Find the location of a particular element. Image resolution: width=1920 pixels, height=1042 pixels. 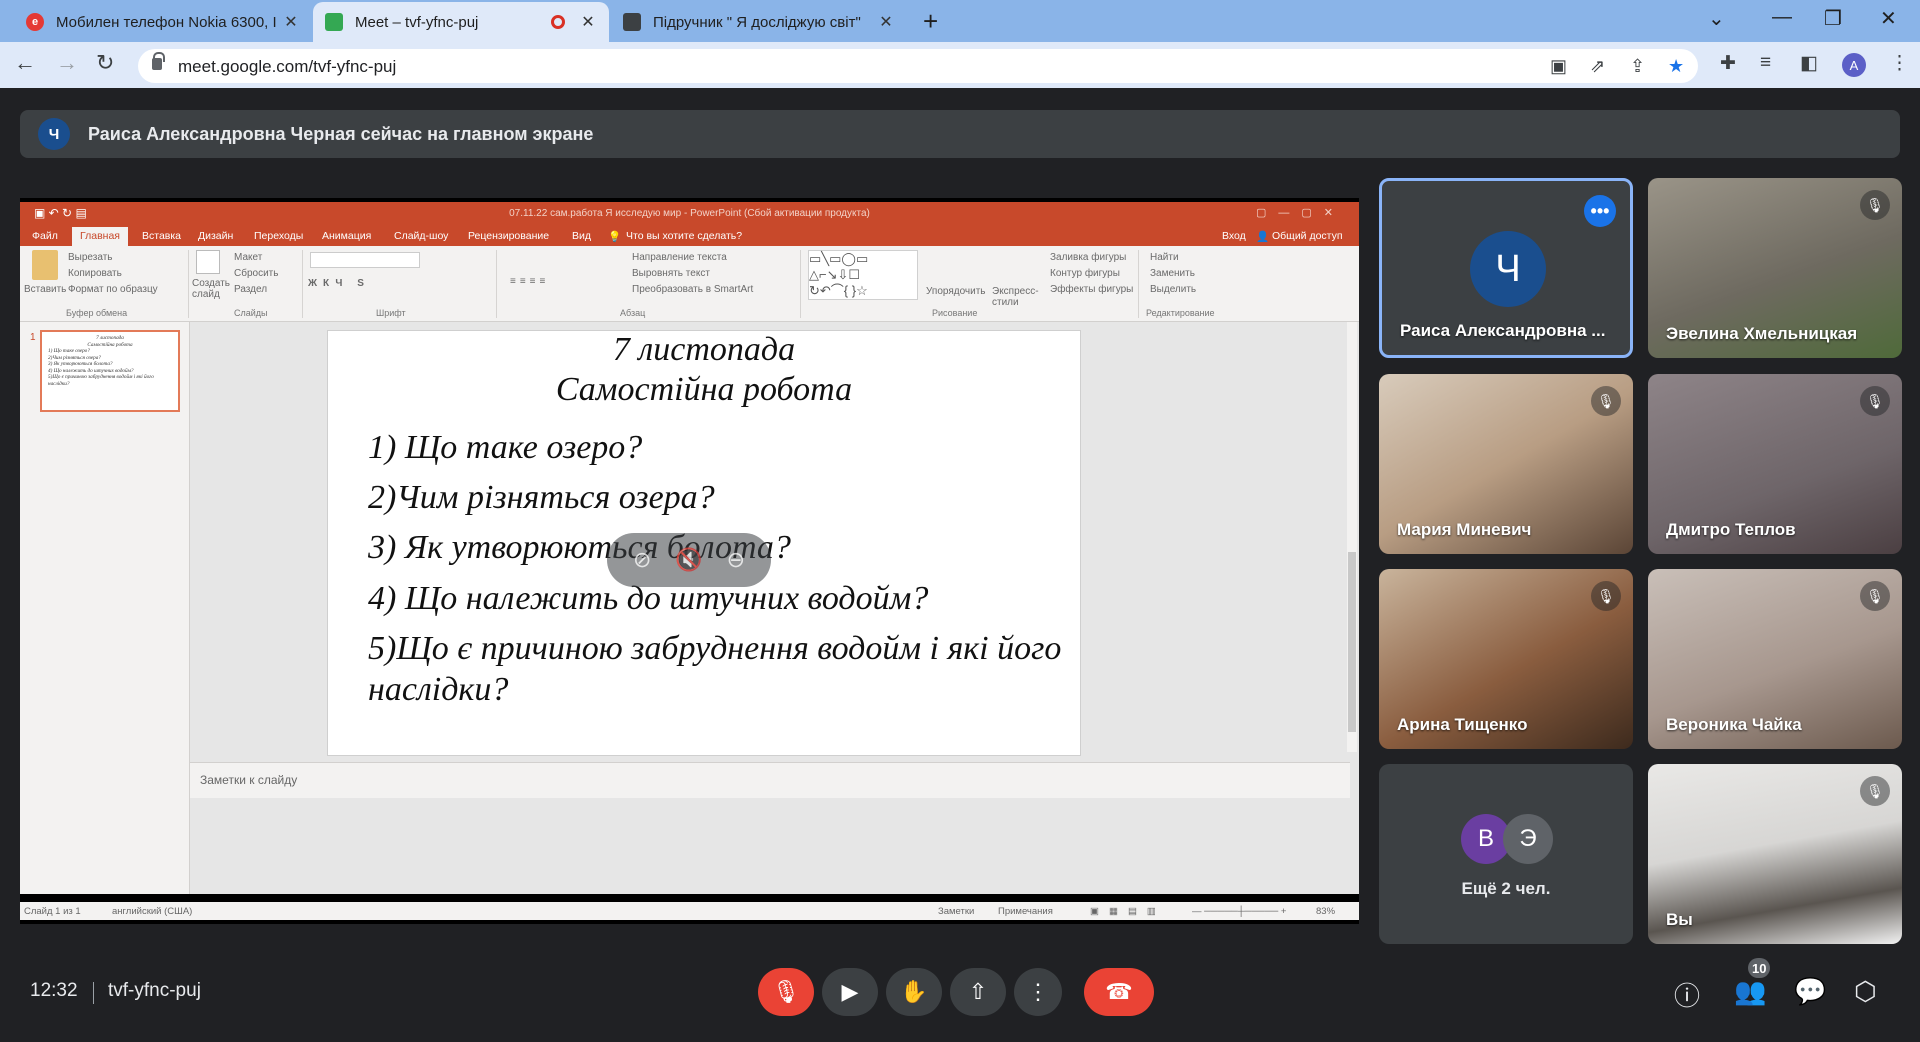

activities-icon: ⬡ is located at coordinates (1865, 991).